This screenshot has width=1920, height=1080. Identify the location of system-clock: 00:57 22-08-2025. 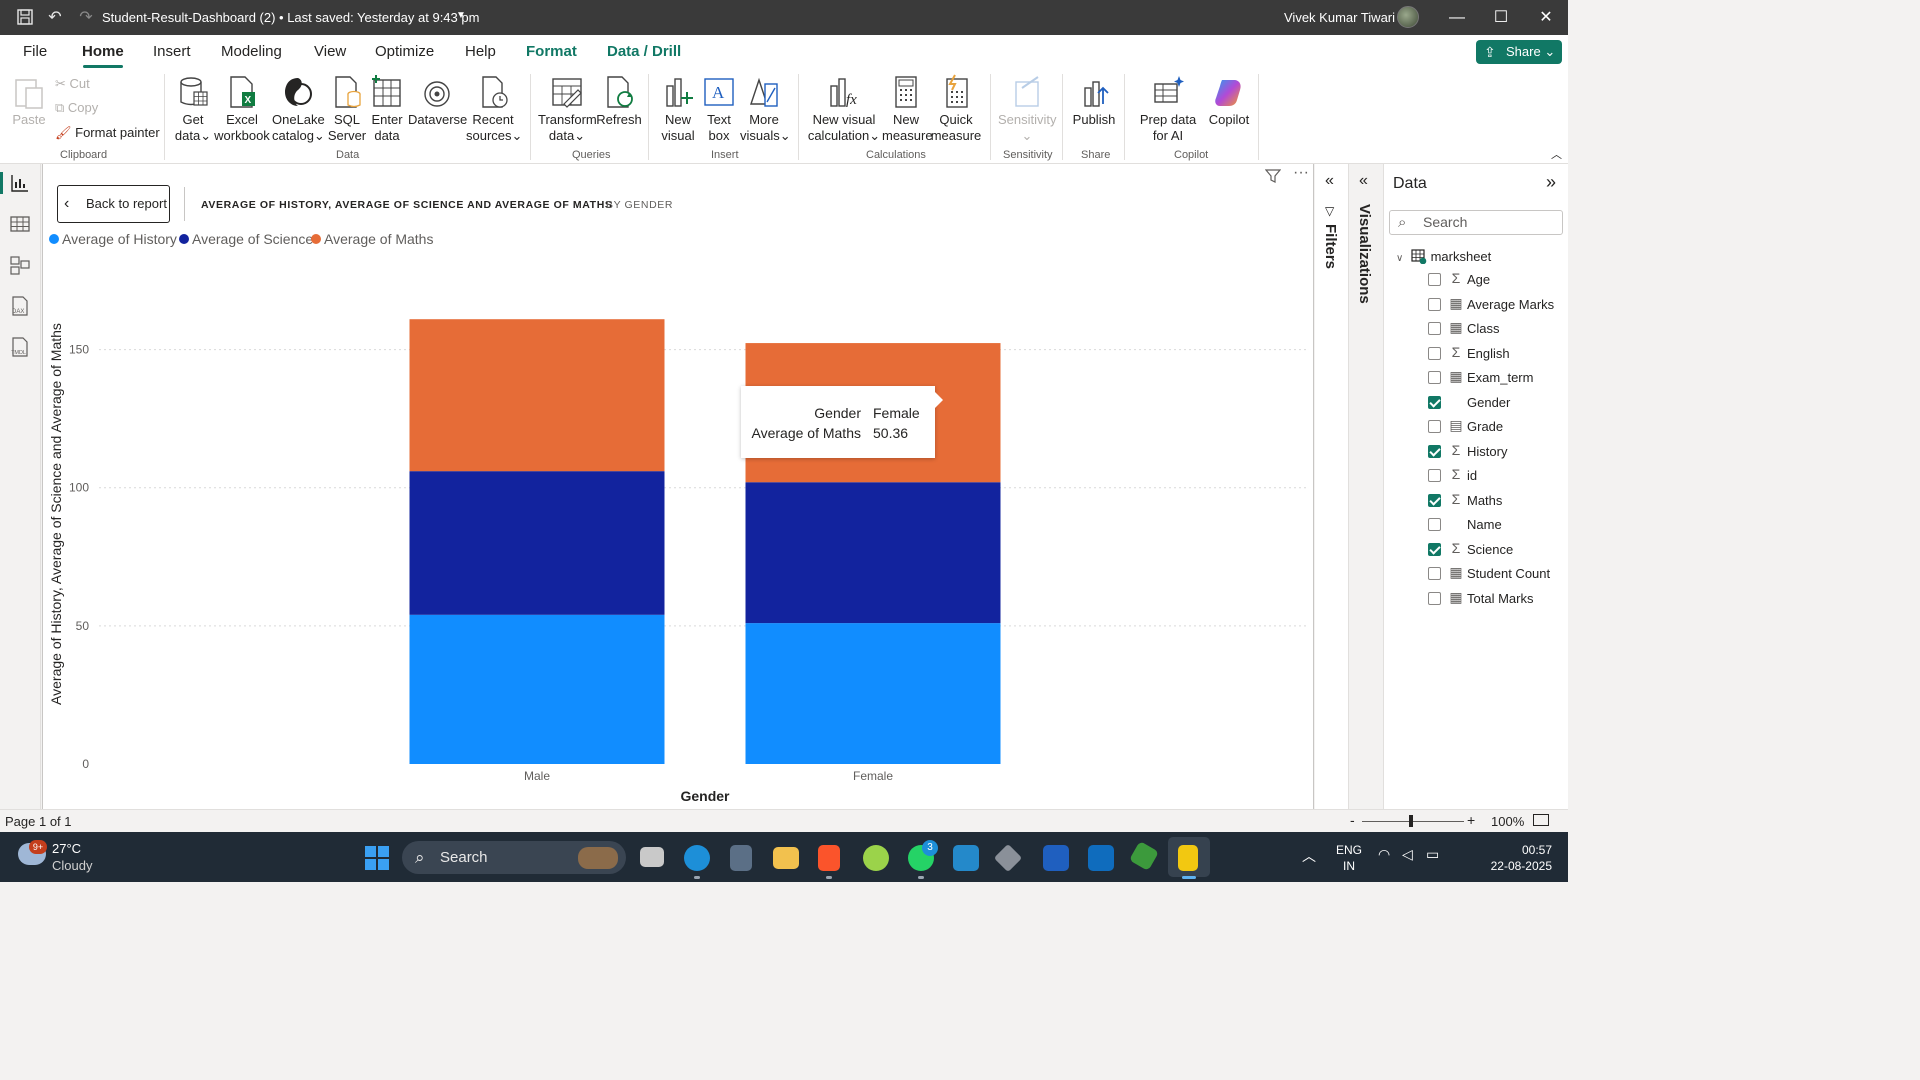
(1520, 858).